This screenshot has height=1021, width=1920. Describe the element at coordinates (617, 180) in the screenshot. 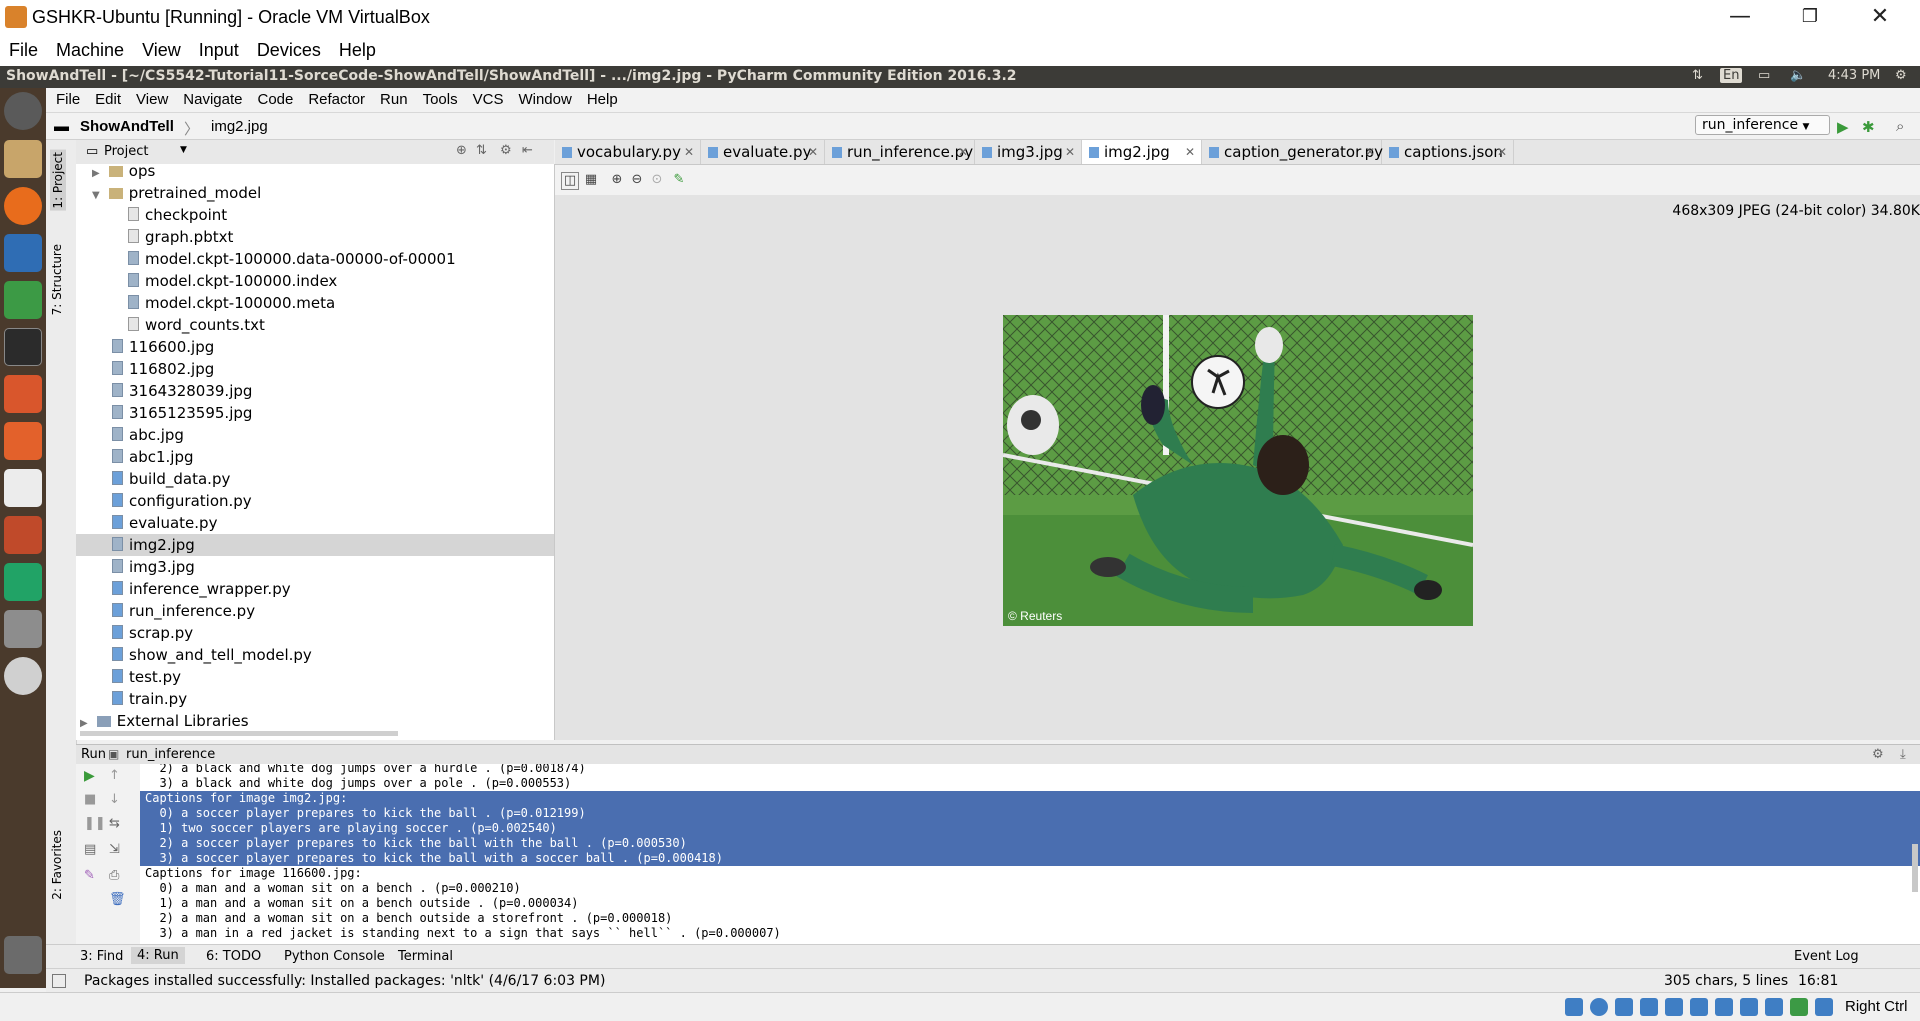

I see `zoom-in-icon: ⊕` at that location.